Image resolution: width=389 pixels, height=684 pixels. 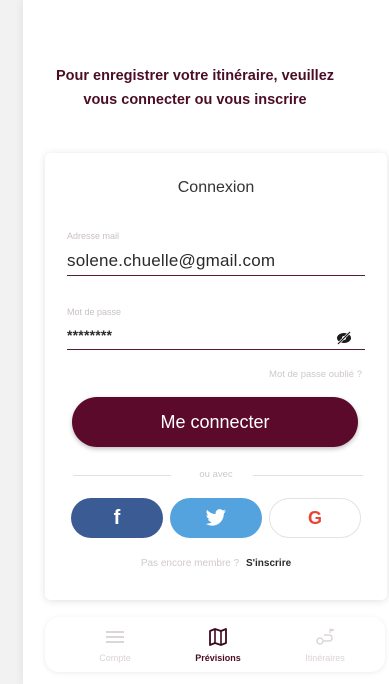 I want to click on tab-itineraires: Itinéraires, so click(x=325, y=644).